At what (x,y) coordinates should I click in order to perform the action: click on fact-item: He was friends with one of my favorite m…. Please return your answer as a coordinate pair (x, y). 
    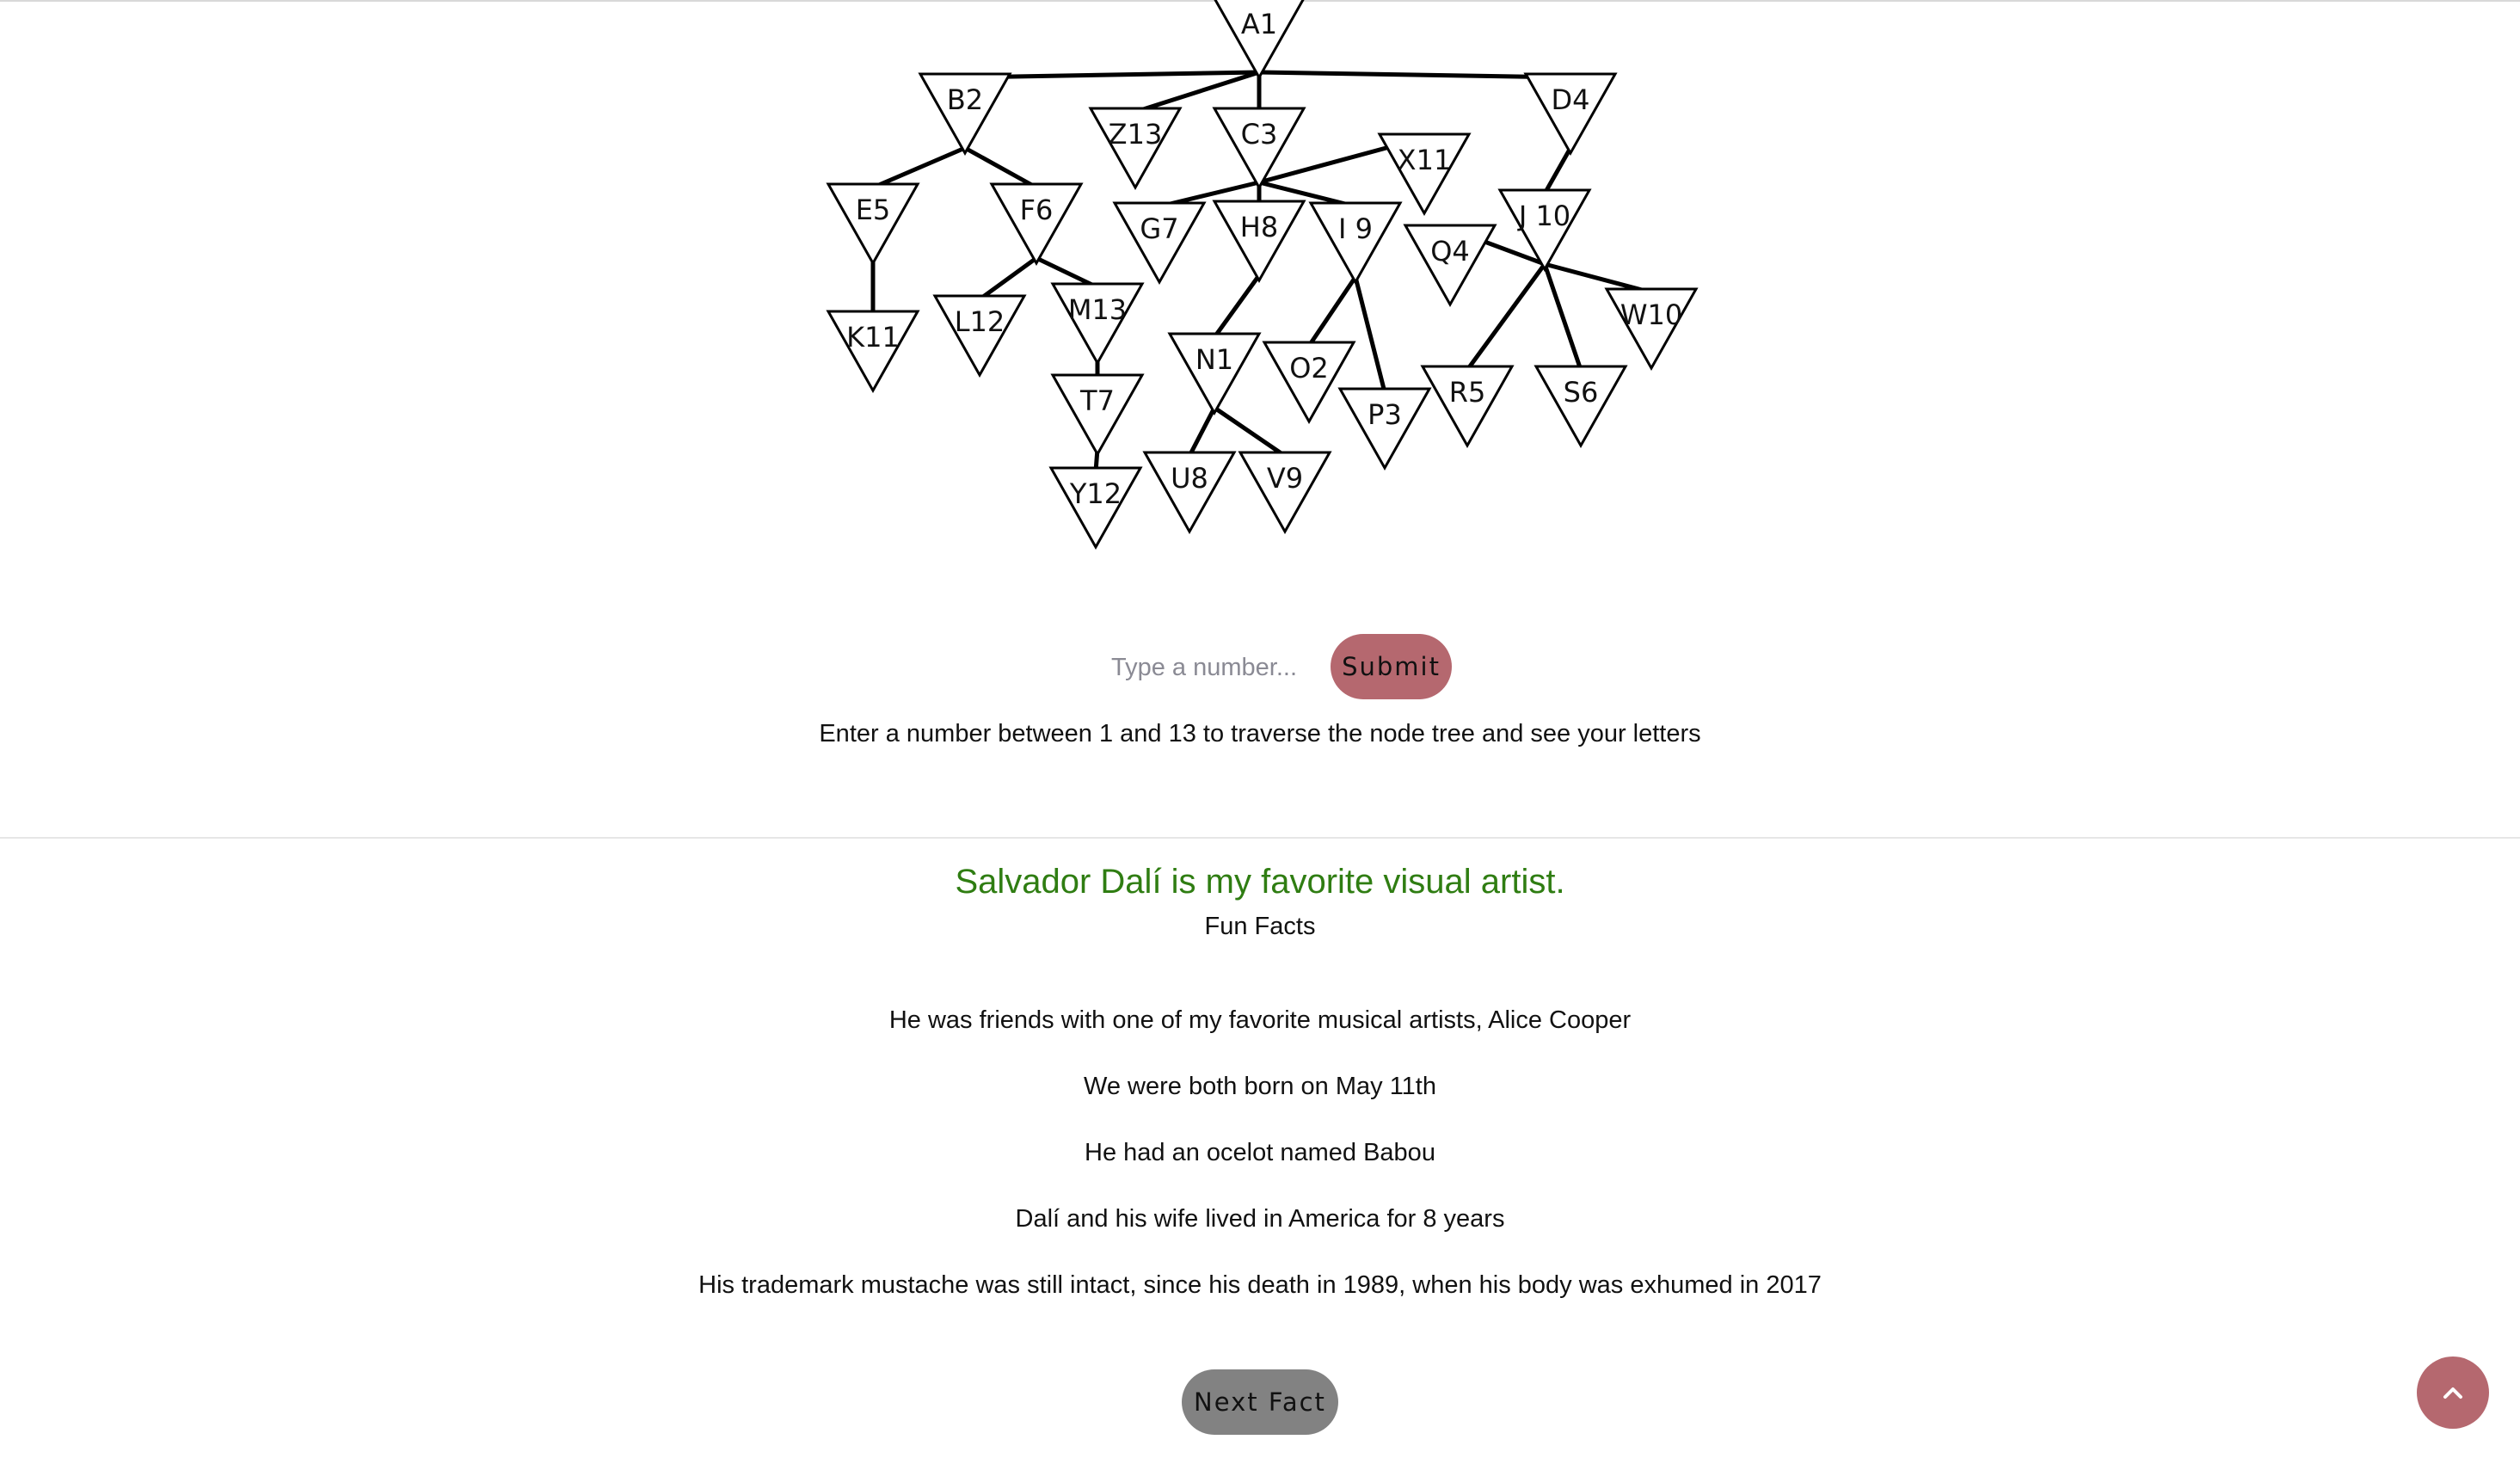
    Looking at the image, I should click on (1260, 1020).